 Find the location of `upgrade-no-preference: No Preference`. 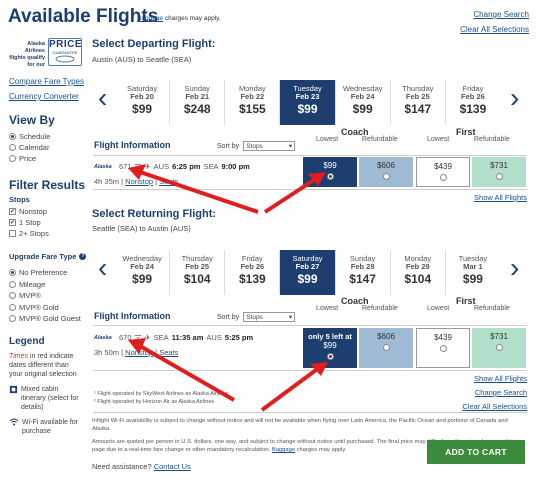

upgrade-no-preference: No Preference is located at coordinates (45, 272).